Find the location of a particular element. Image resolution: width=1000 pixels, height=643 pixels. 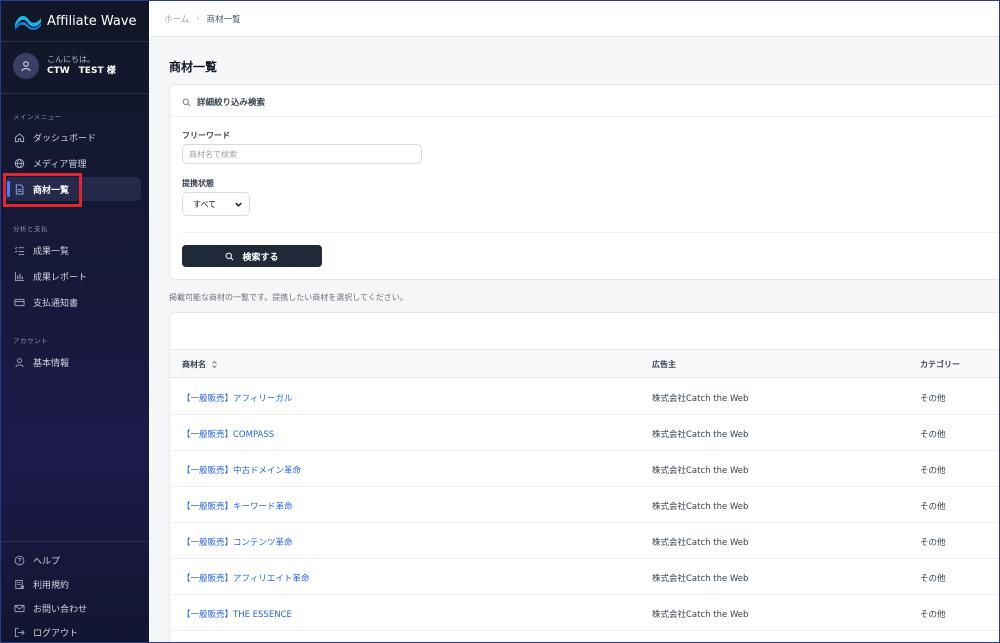

sidebar-item-label: ダッシュボード is located at coordinates (65, 138).